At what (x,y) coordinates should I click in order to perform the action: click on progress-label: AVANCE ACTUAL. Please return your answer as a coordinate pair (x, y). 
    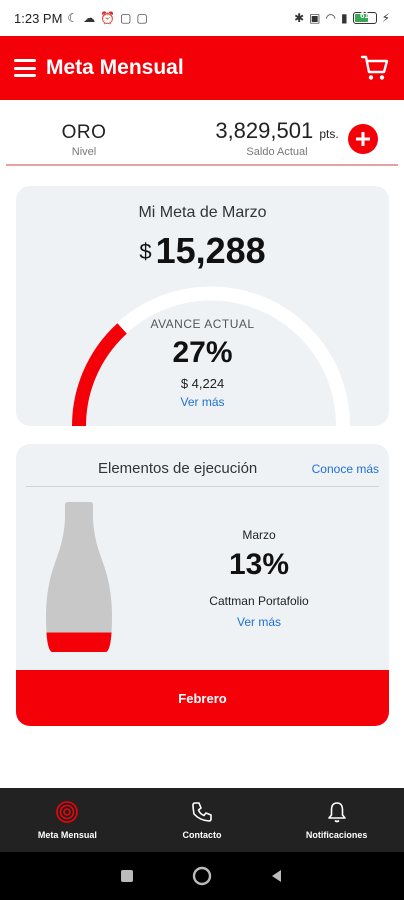
    Looking at the image, I should click on (202, 324).